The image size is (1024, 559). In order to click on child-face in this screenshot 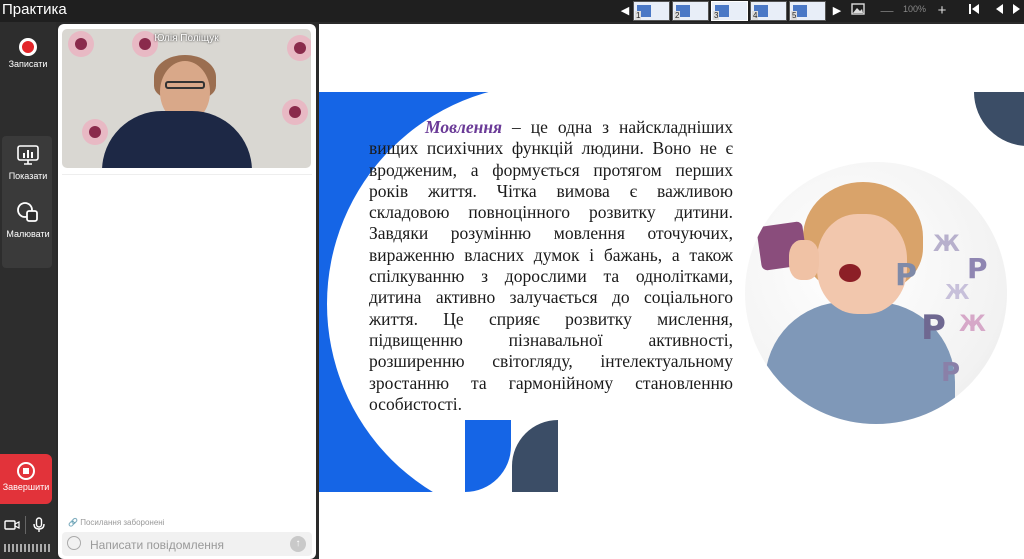, I will do `click(862, 264)`.